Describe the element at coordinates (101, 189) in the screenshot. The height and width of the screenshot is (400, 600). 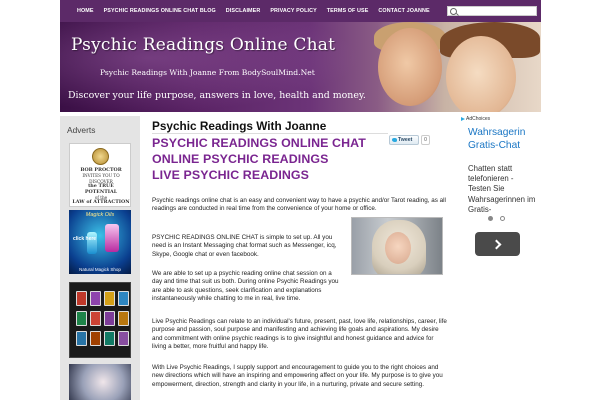
I see `bob-ad-line4: the TRUE POTENTIAL` at that location.